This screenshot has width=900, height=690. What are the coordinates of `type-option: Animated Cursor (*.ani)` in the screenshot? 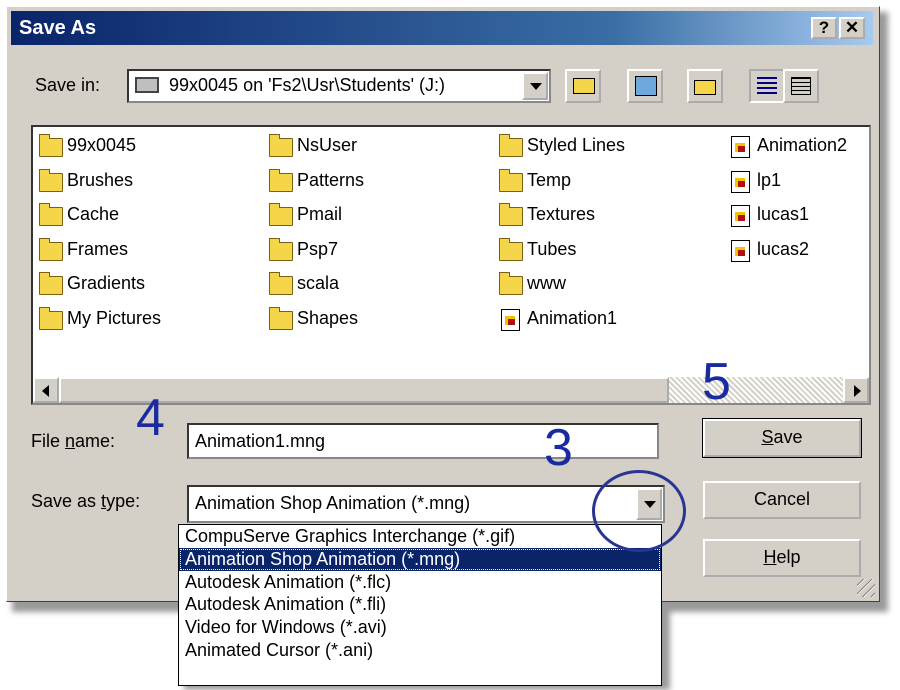 It's located at (420, 650).